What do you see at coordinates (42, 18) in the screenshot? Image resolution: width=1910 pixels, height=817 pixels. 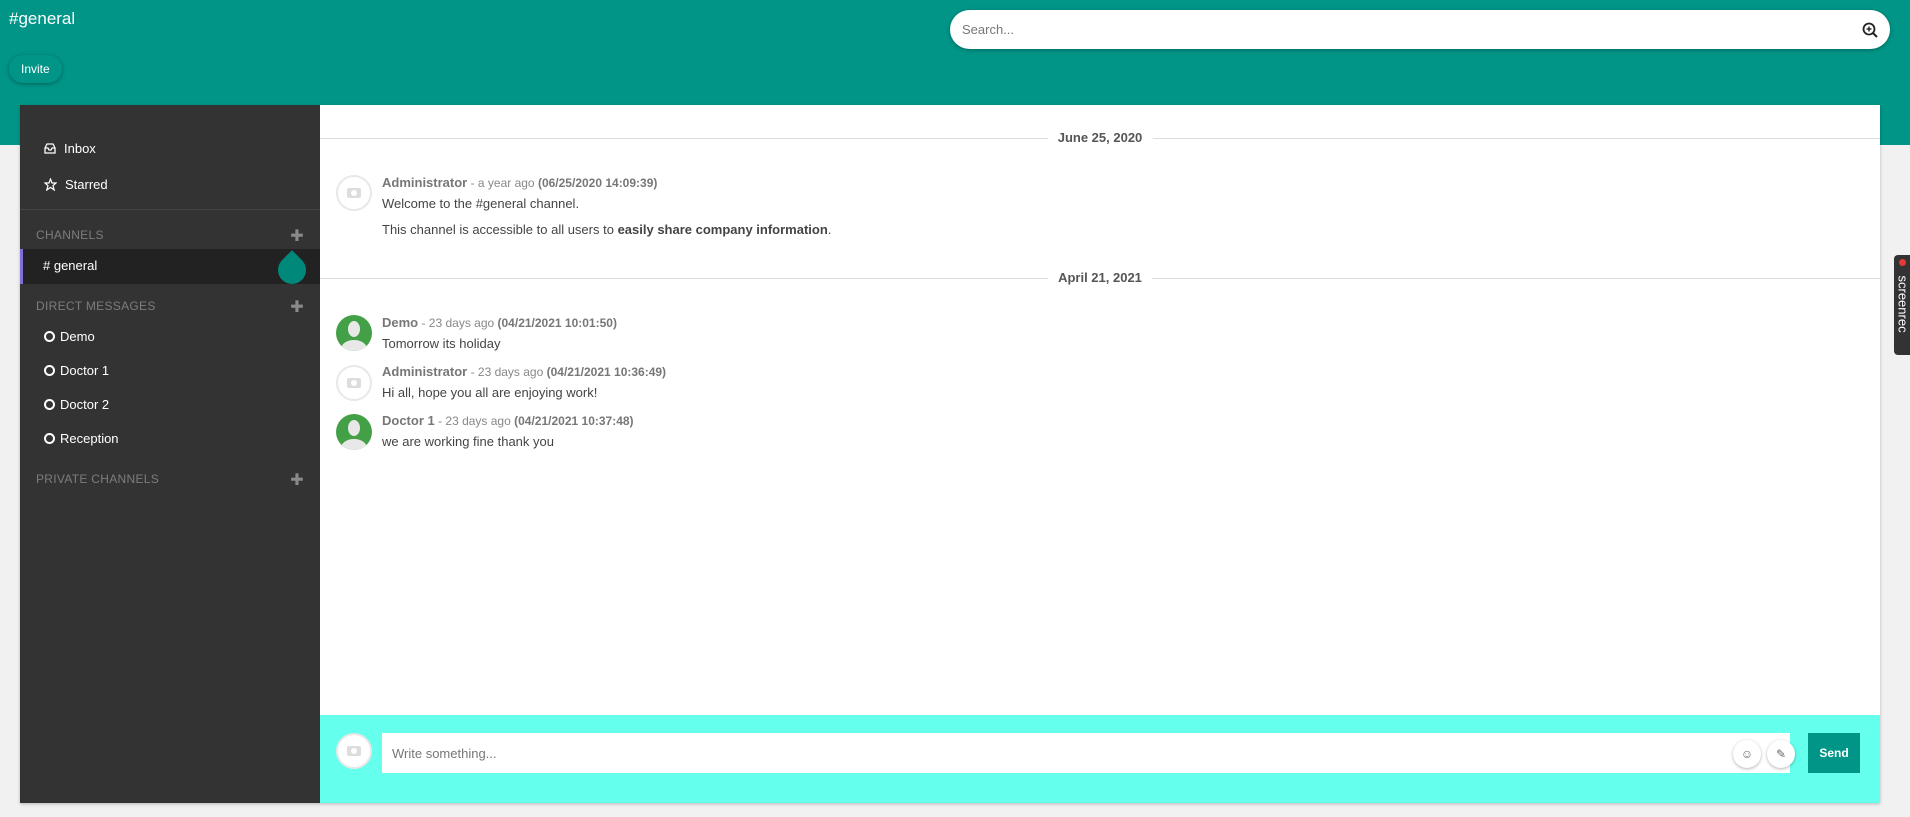 I see `page-title: #general` at bounding box center [42, 18].